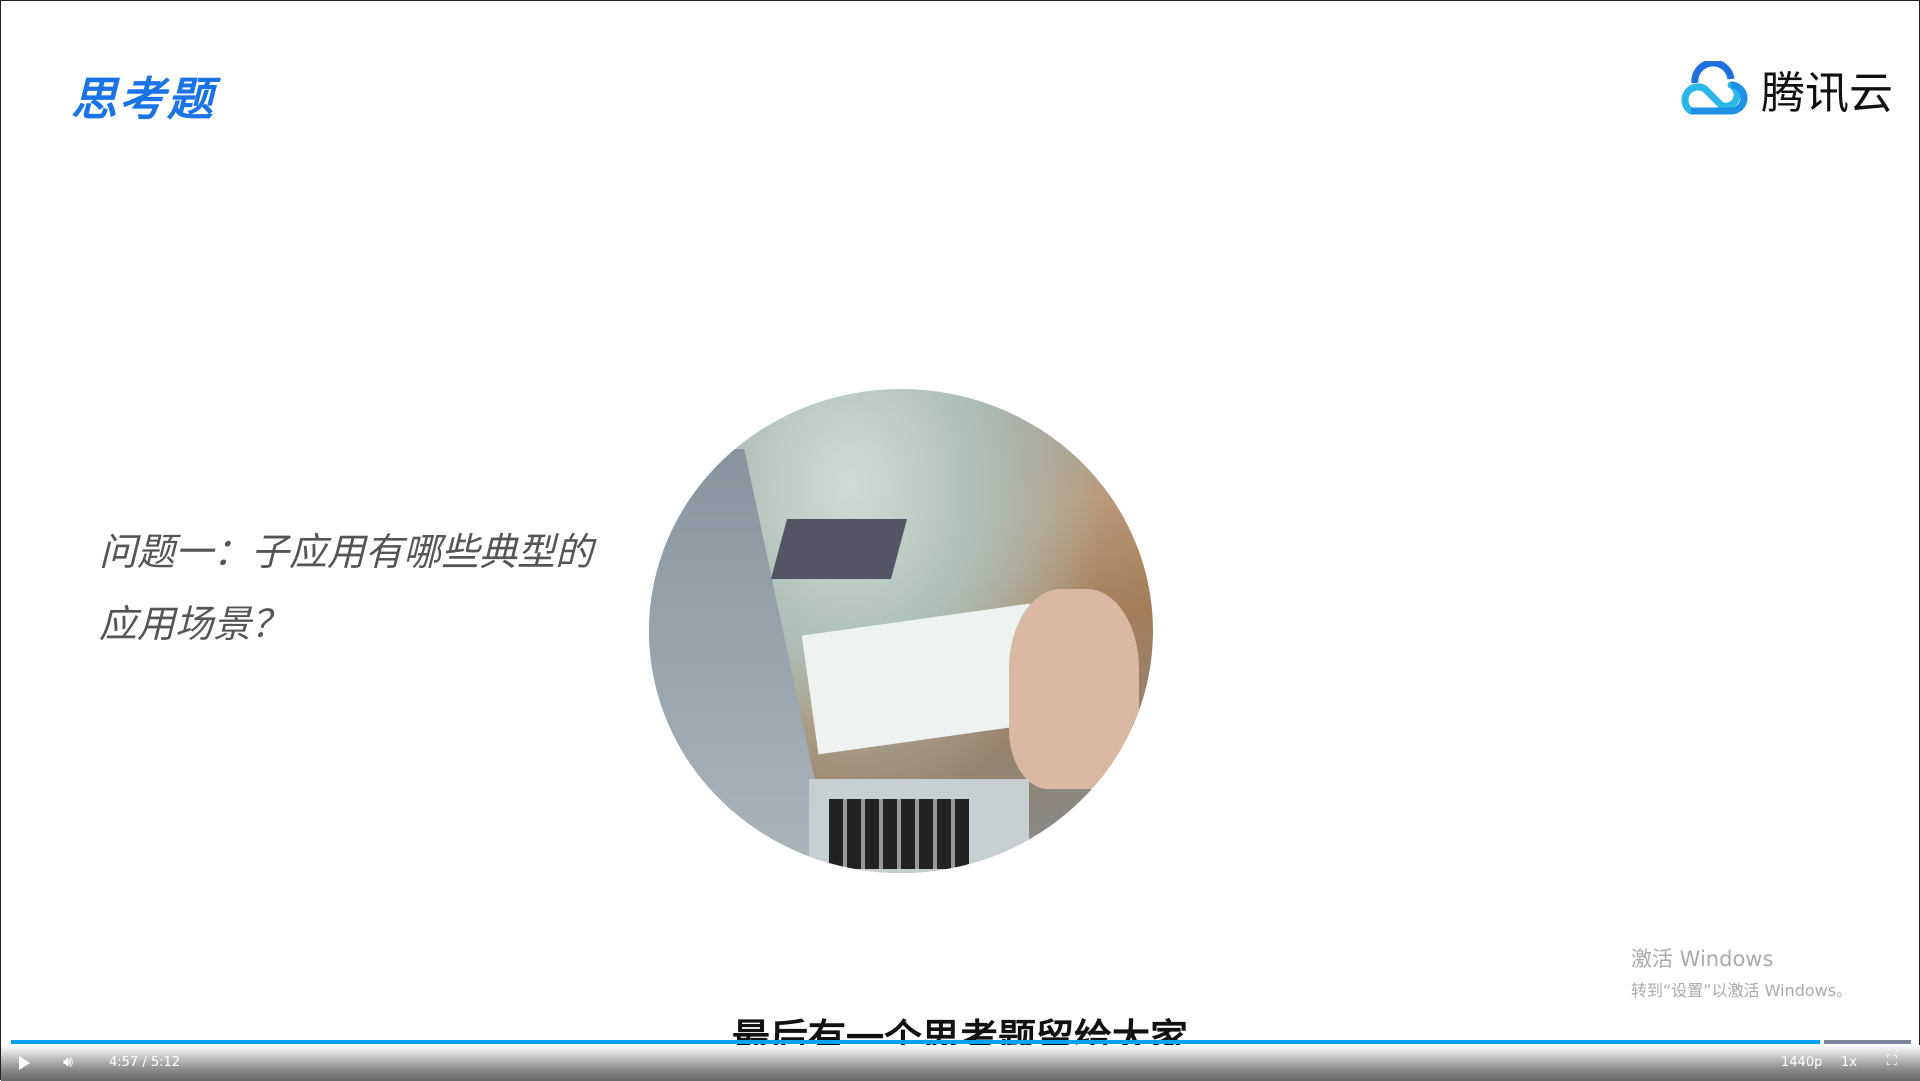 Image resolution: width=1920 pixels, height=1081 pixels. Describe the element at coordinates (1702, 959) in the screenshot. I see `watermark-line: 激活 Windows` at that location.